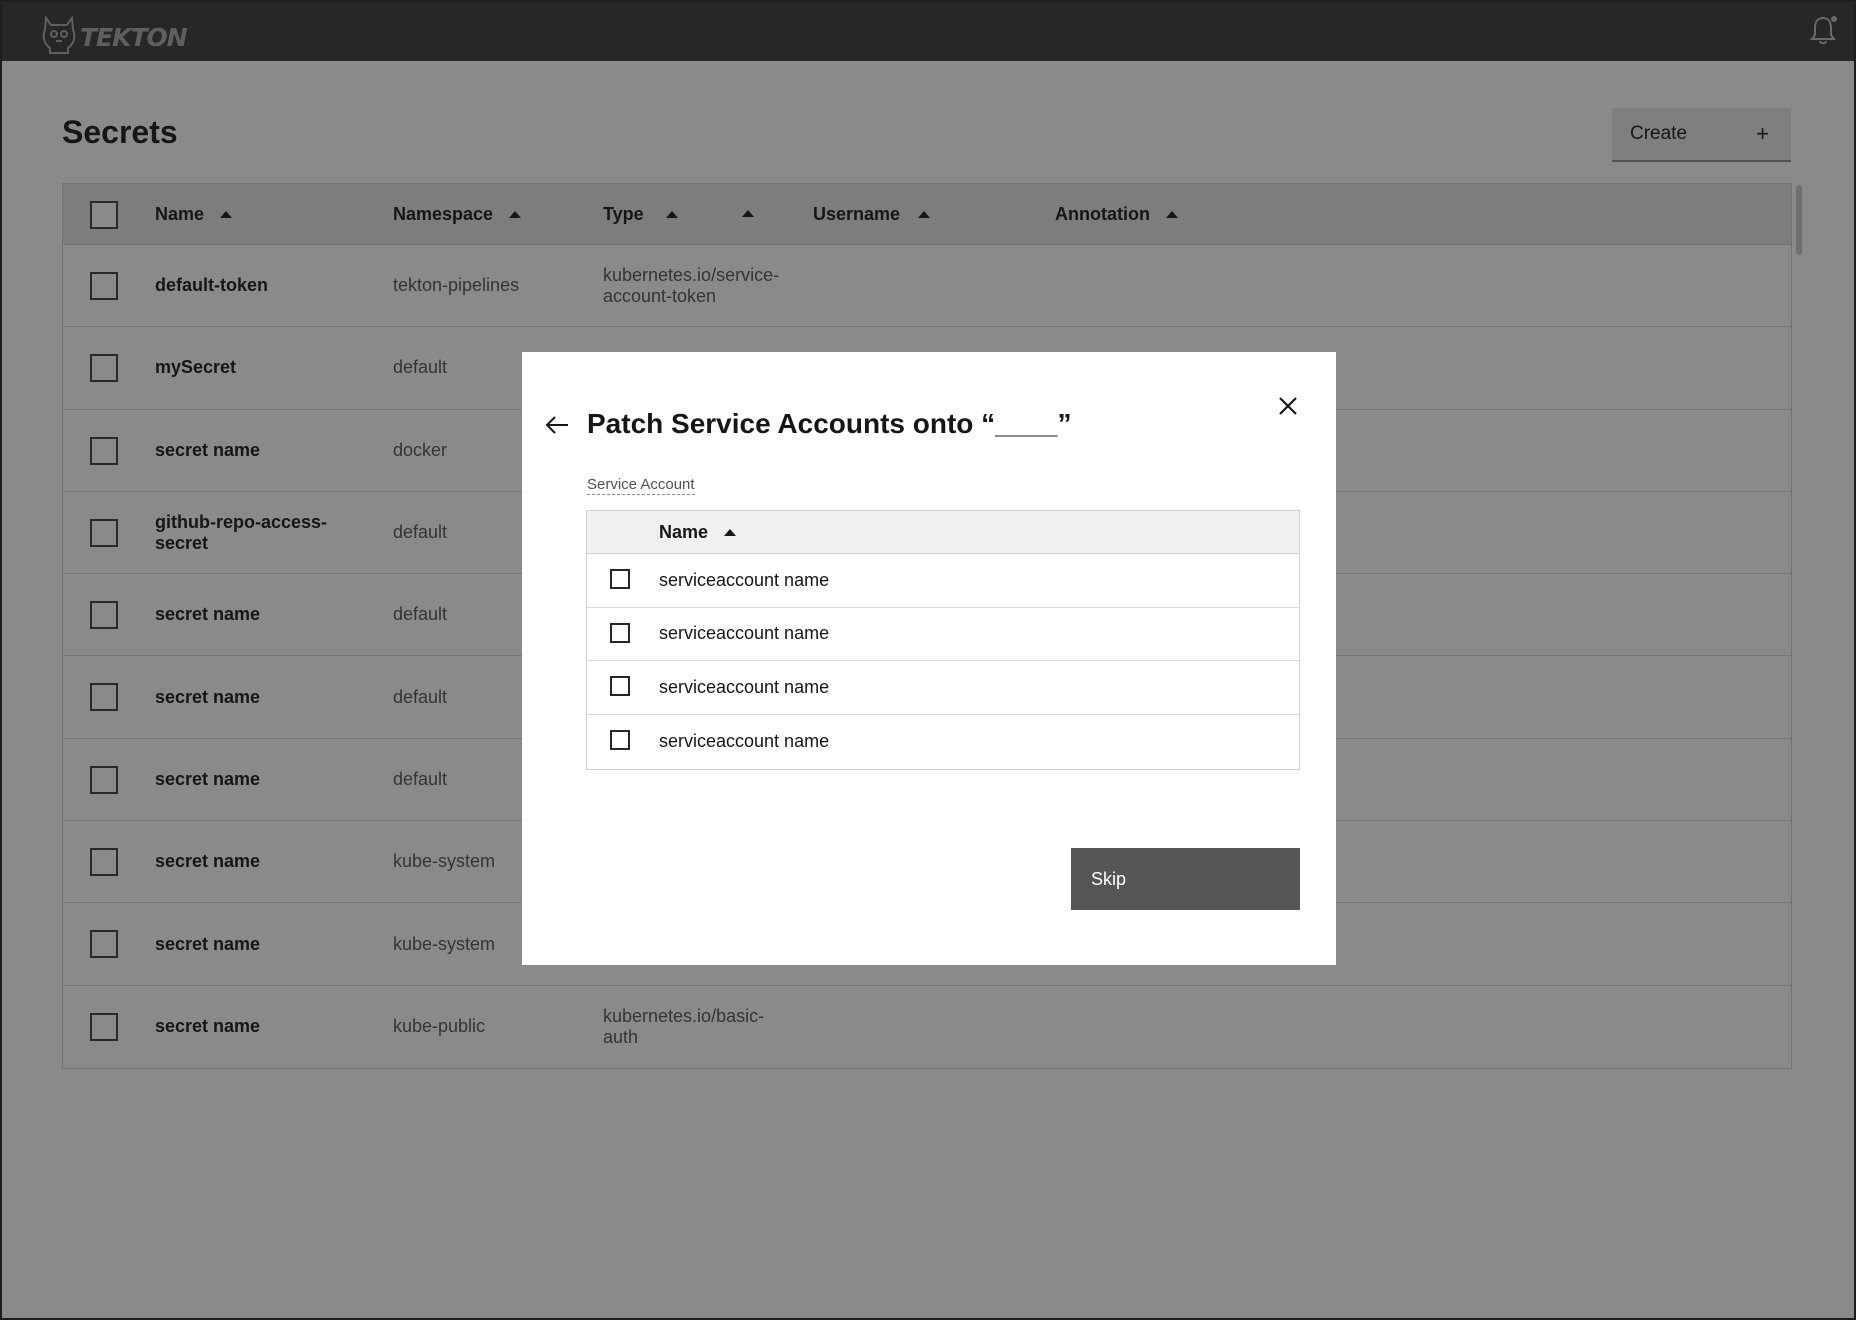 The width and height of the screenshot is (1856, 1320). Describe the element at coordinates (829, 423) in the screenshot. I see `modal-title: Patch Service Accounts onto “____”` at that location.